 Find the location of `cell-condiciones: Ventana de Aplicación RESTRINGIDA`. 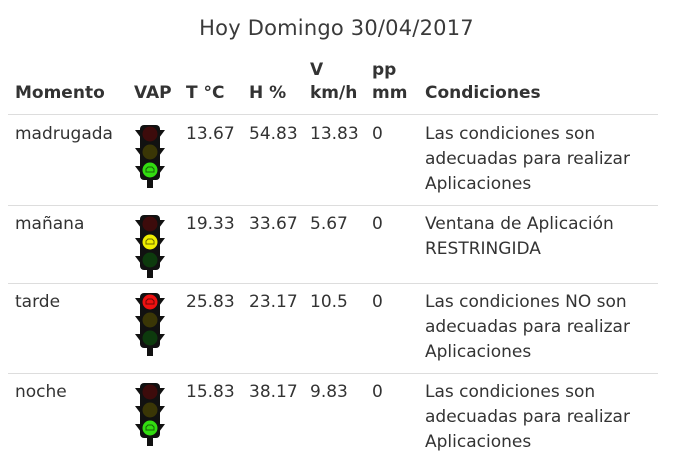

cell-condiciones: Ventana de Aplicación RESTRINGIDA is located at coordinates (519, 236).